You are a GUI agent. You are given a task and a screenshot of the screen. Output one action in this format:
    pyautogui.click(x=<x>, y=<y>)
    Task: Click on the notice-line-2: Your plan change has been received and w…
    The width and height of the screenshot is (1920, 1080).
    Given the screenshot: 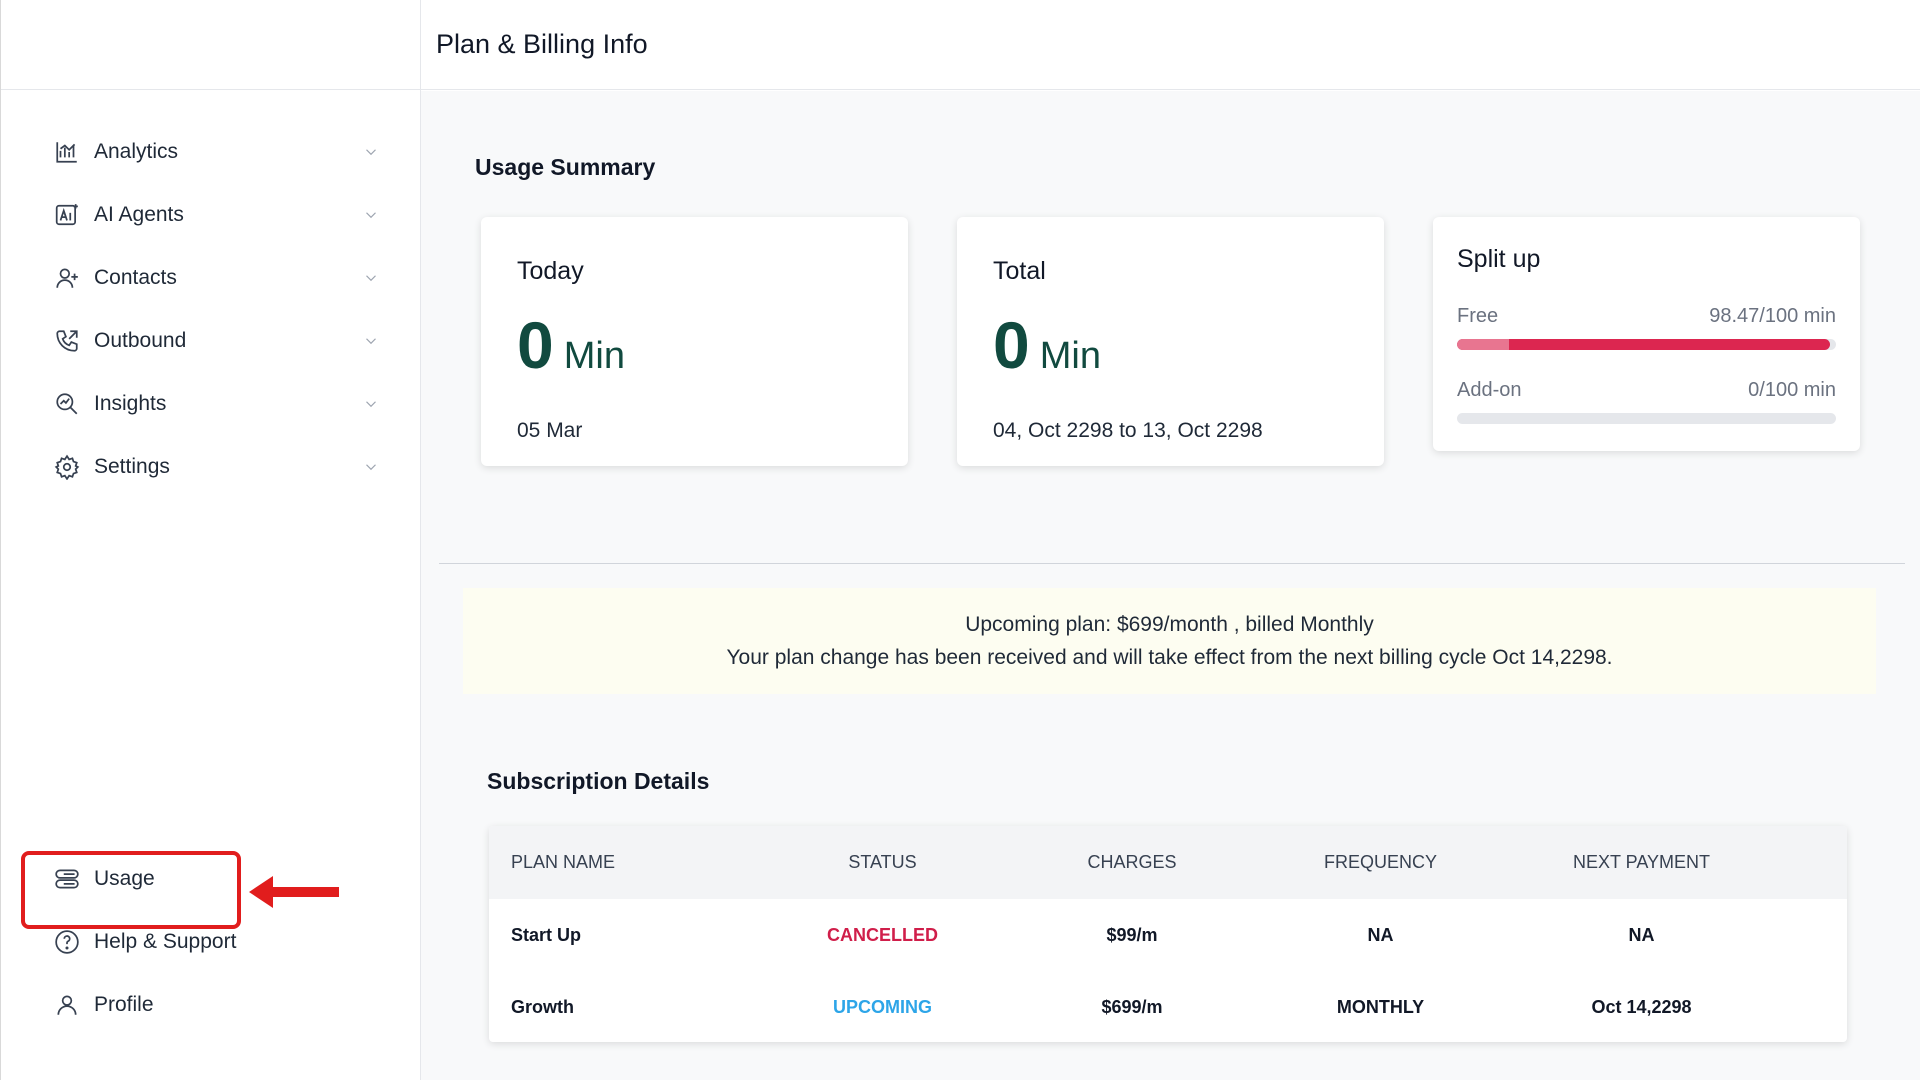 What is the action you would take?
    pyautogui.click(x=1169, y=657)
    